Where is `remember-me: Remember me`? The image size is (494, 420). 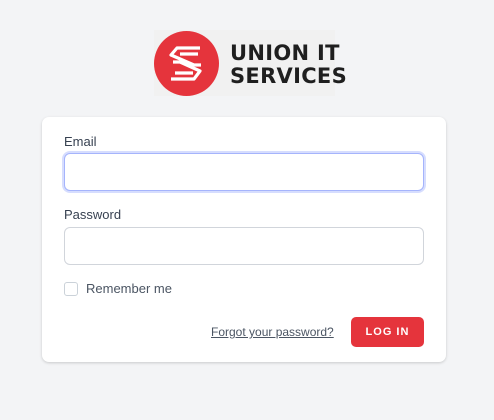 remember-me: Remember me is located at coordinates (118, 288).